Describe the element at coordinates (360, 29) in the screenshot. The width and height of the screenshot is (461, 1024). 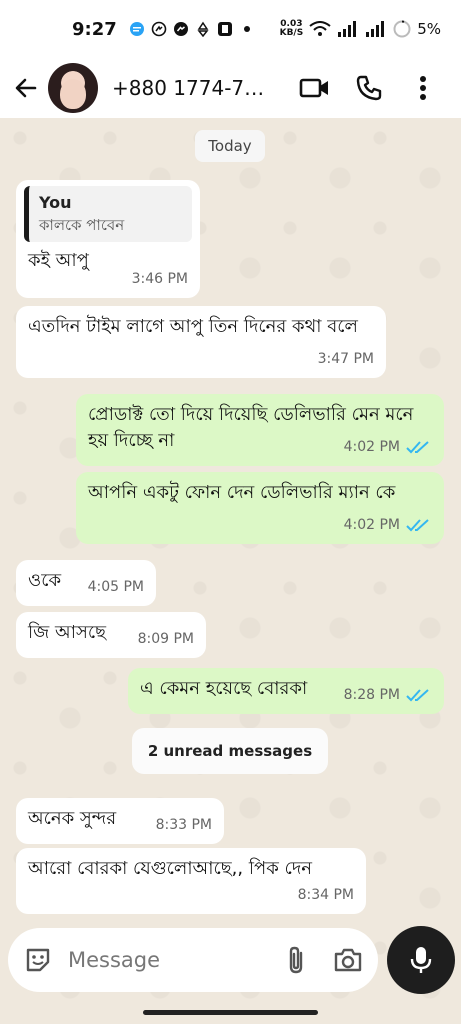
I see `status-right: 0.03 KB/S 5%` at that location.